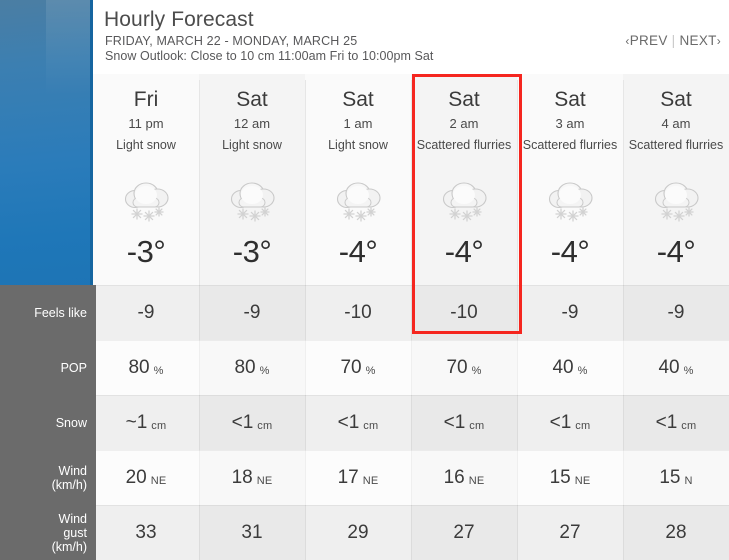  Describe the element at coordinates (358, 123) in the screenshot. I see `column-time: 1 am` at that location.